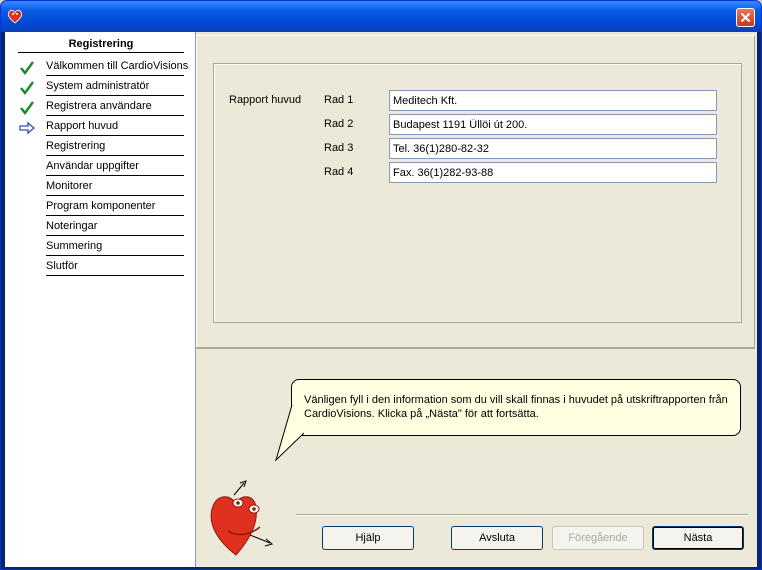  What do you see at coordinates (101, 206) in the screenshot?
I see `sidebar-item-label: Program komponenter` at bounding box center [101, 206].